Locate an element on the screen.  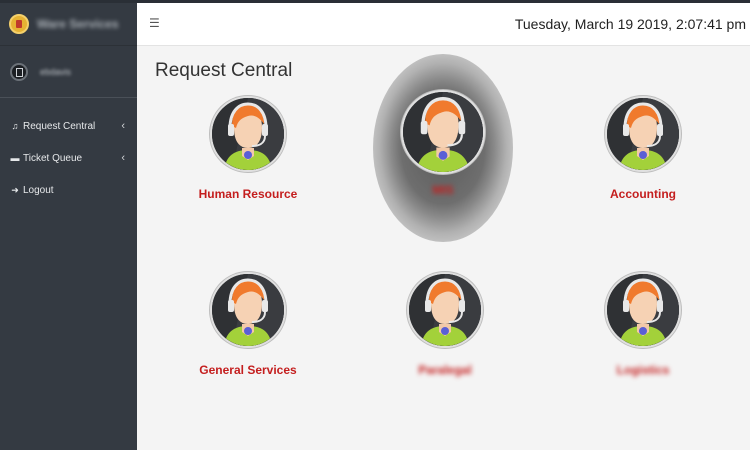
tile-accounting: Accounting is located at coordinates (643, 148).